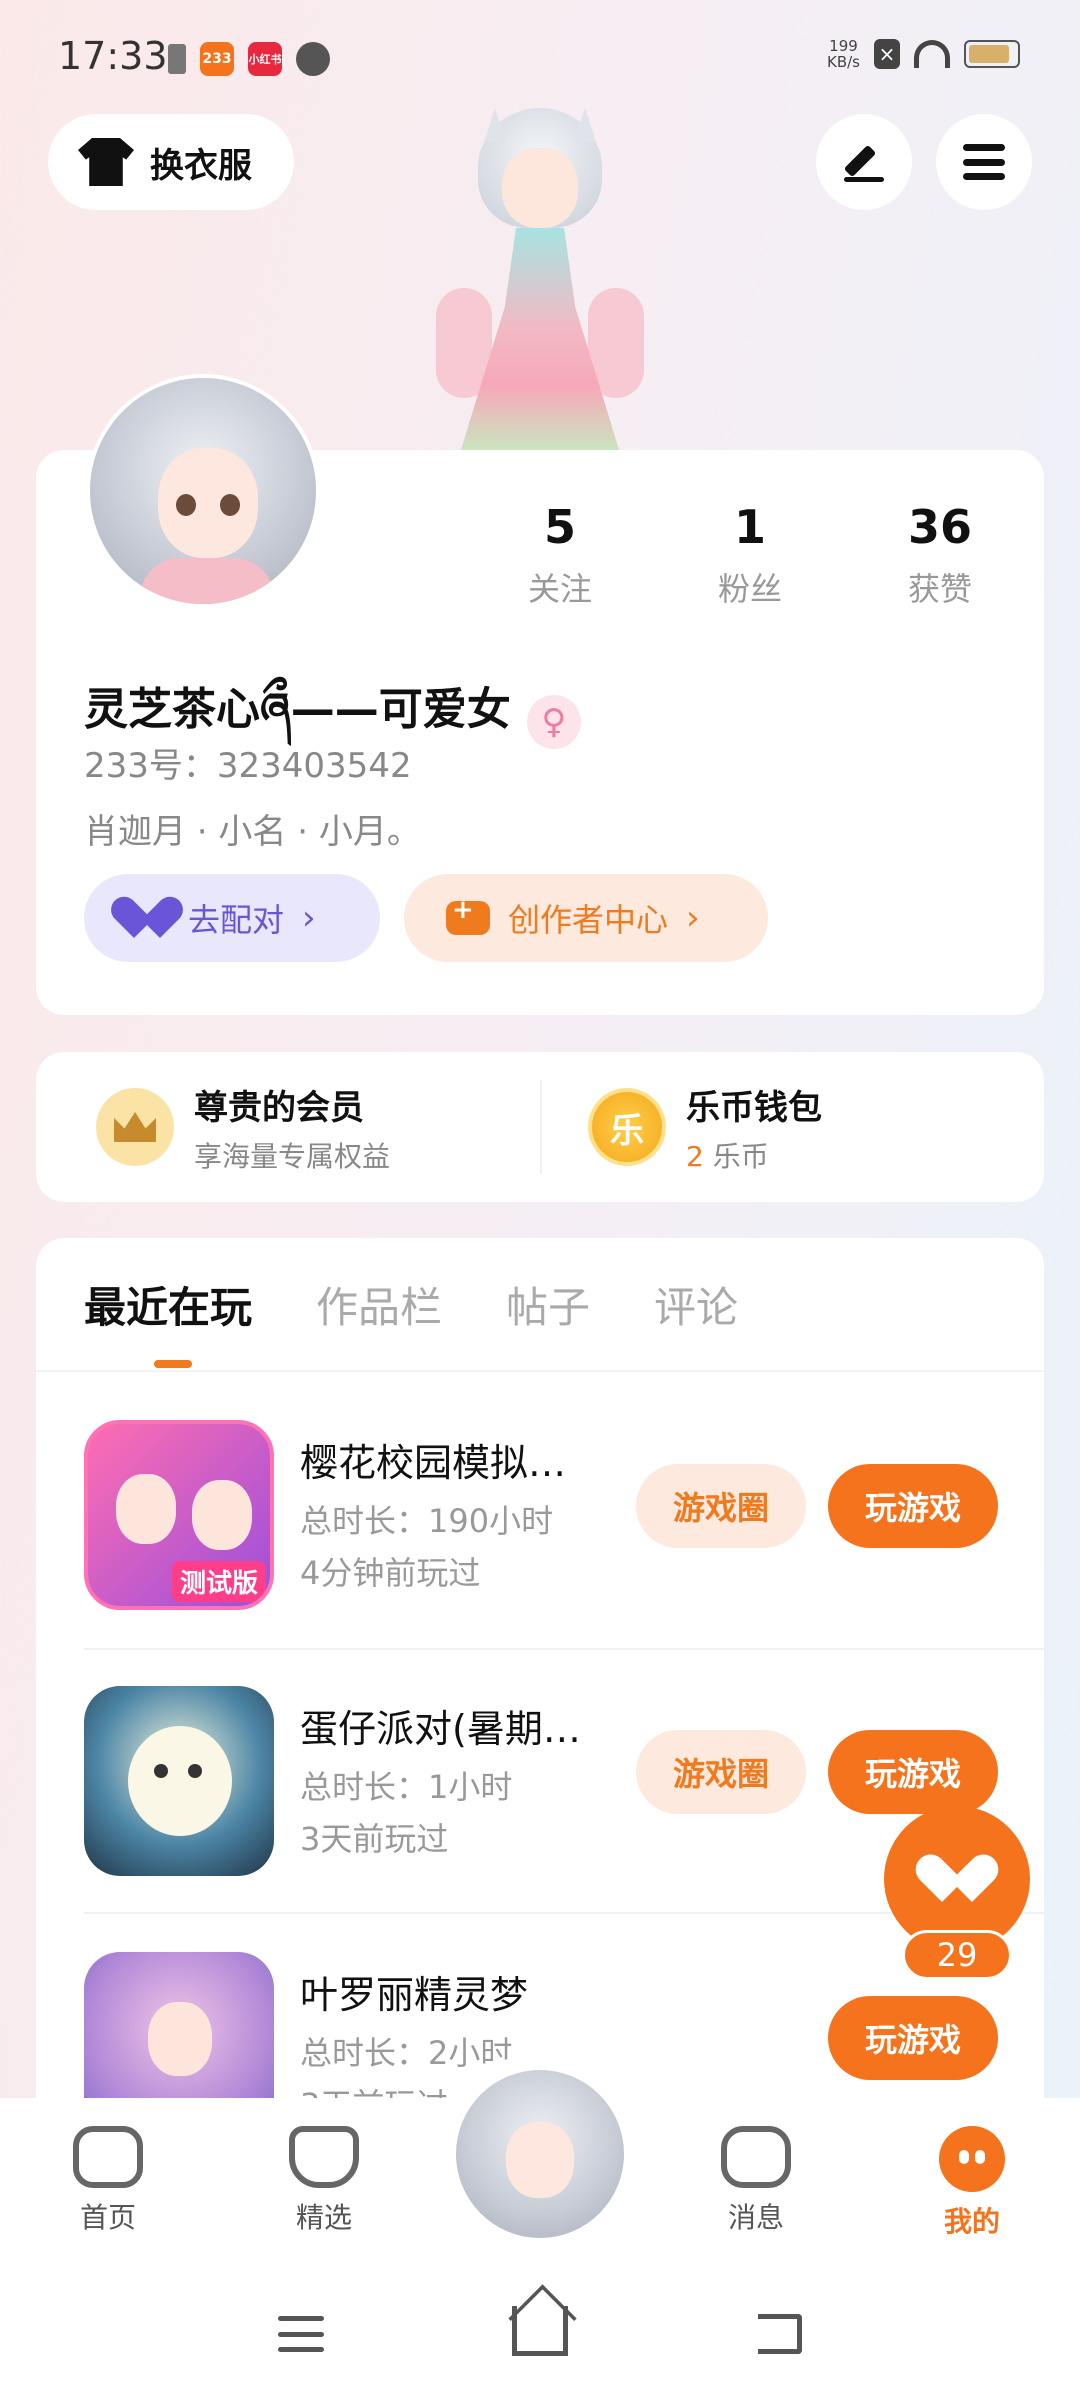 This screenshot has width=1080, height=2400. I want to click on network-speed-unit: KB/s, so click(843, 62).